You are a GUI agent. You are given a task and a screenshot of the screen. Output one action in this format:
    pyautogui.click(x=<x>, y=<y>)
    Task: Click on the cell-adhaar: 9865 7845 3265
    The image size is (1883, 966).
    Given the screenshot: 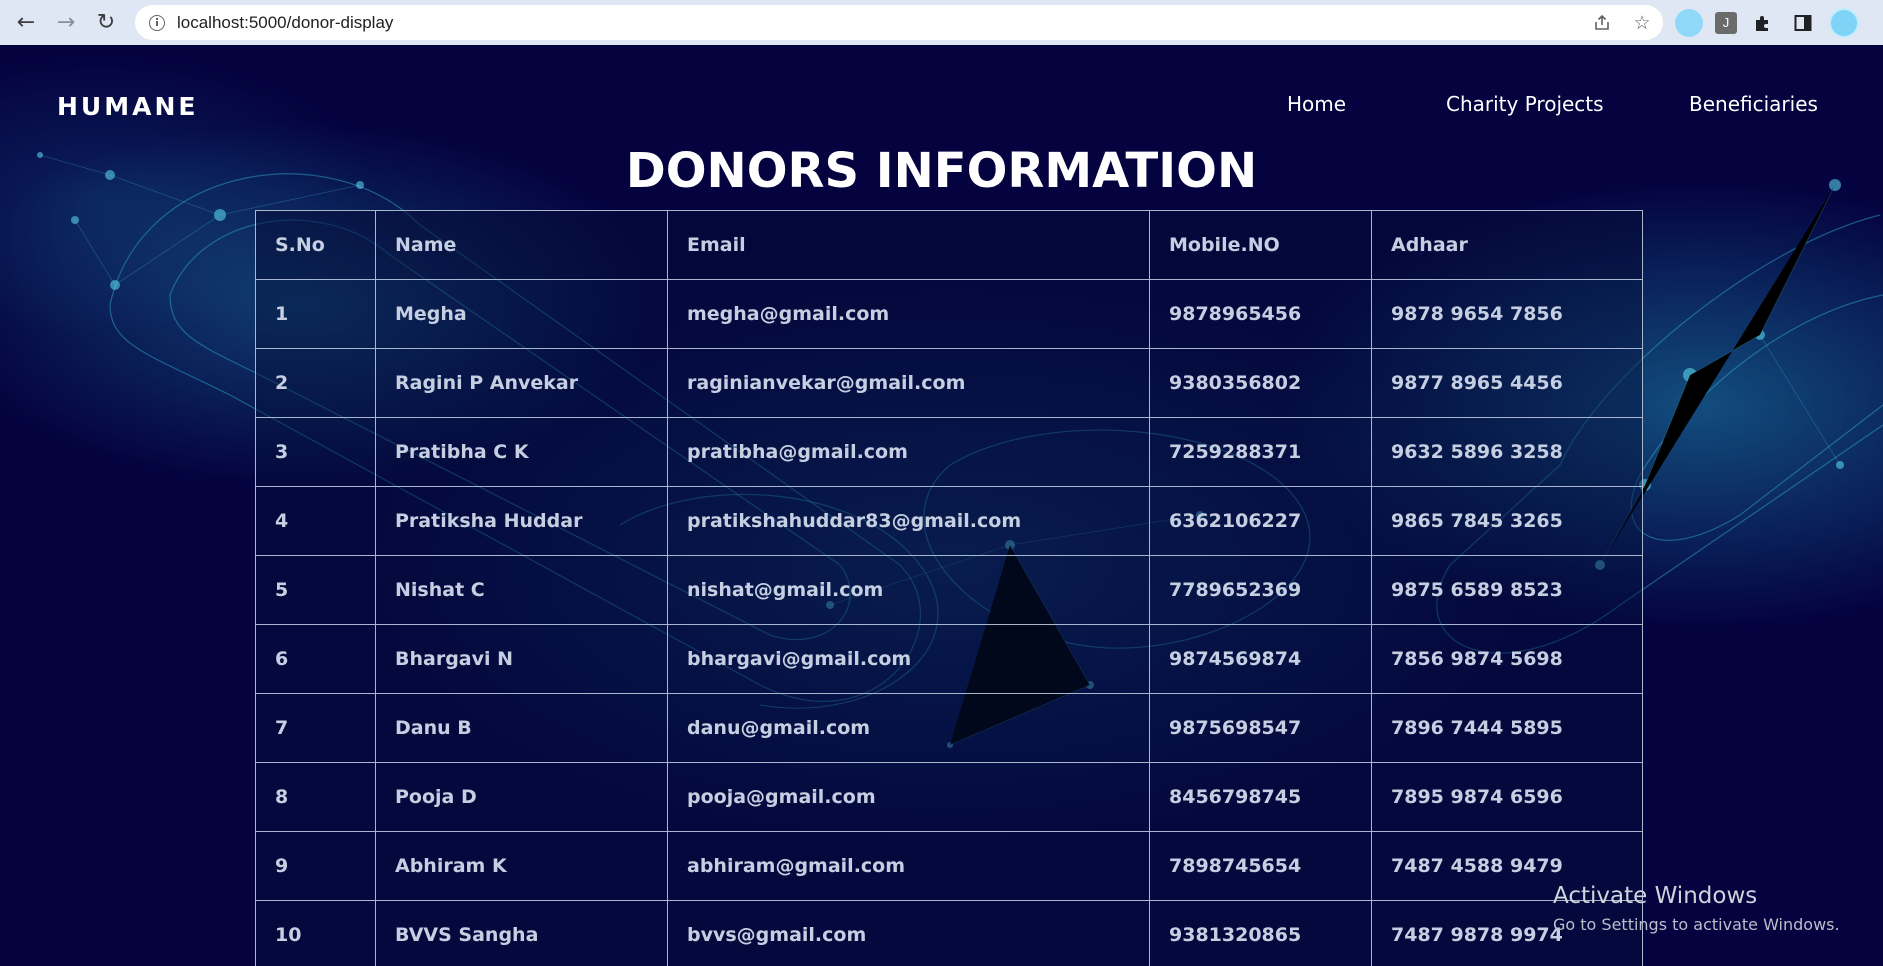 What is the action you would take?
    pyautogui.click(x=1507, y=521)
    